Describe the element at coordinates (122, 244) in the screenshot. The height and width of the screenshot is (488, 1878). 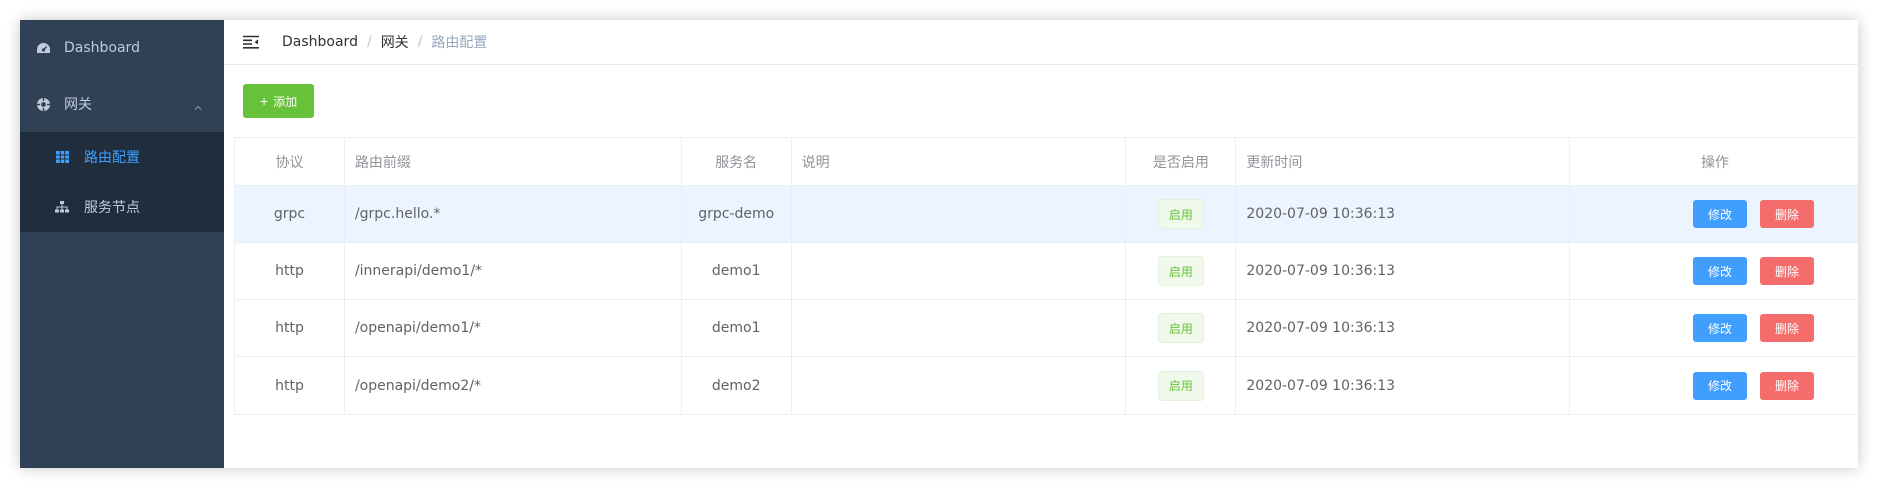
I see `sidebar: Dashboard 网关 路由配置 服务节点` at that location.